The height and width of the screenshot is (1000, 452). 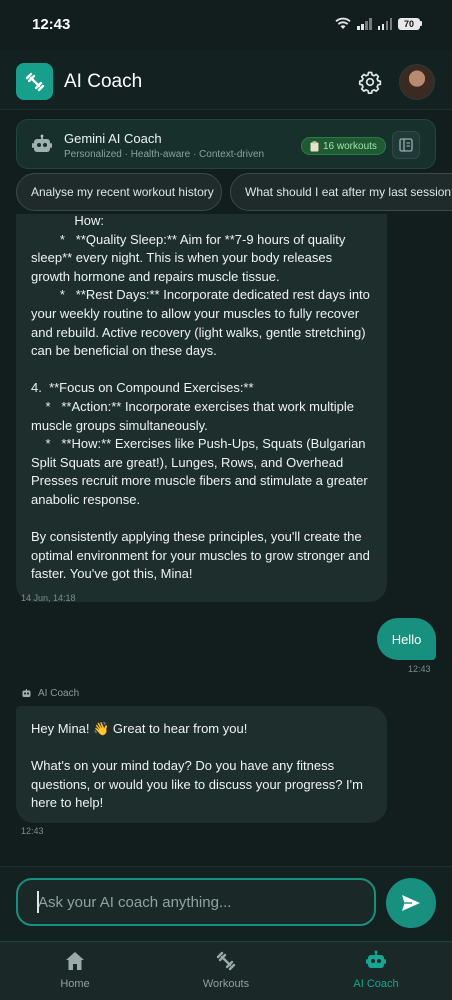 I want to click on workouts-badge-label: 16 workouts, so click(x=350, y=146).